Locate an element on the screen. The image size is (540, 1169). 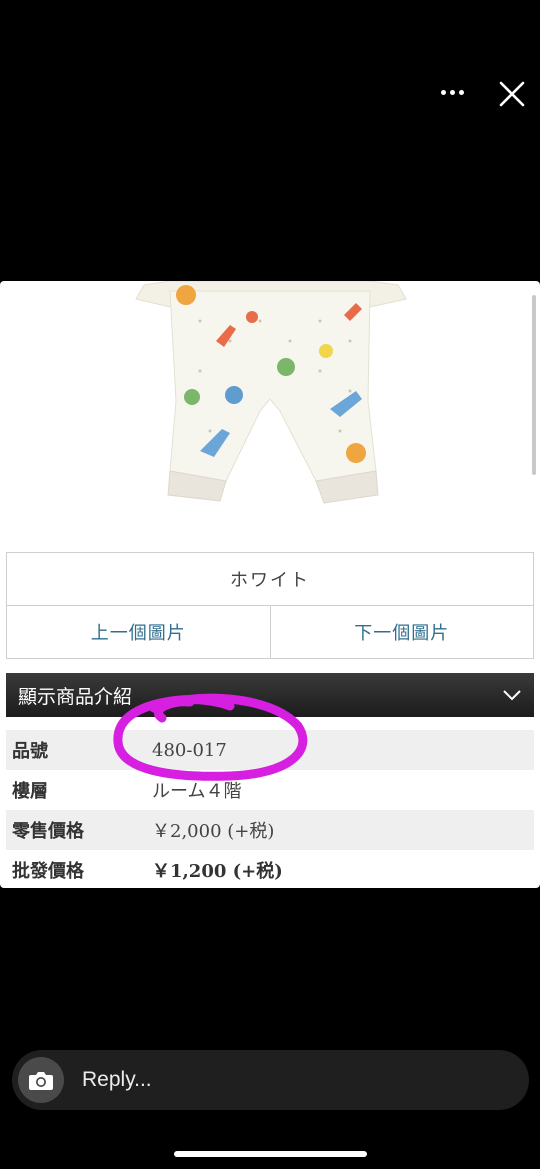
spec-label: 零售價格 is located at coordinates (48, 831).